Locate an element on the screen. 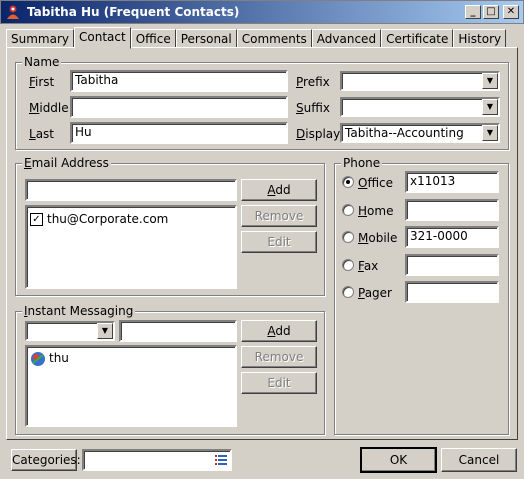 The image size is (524, 479). cancel-button: Cancel is located at coordinates (479, 460).